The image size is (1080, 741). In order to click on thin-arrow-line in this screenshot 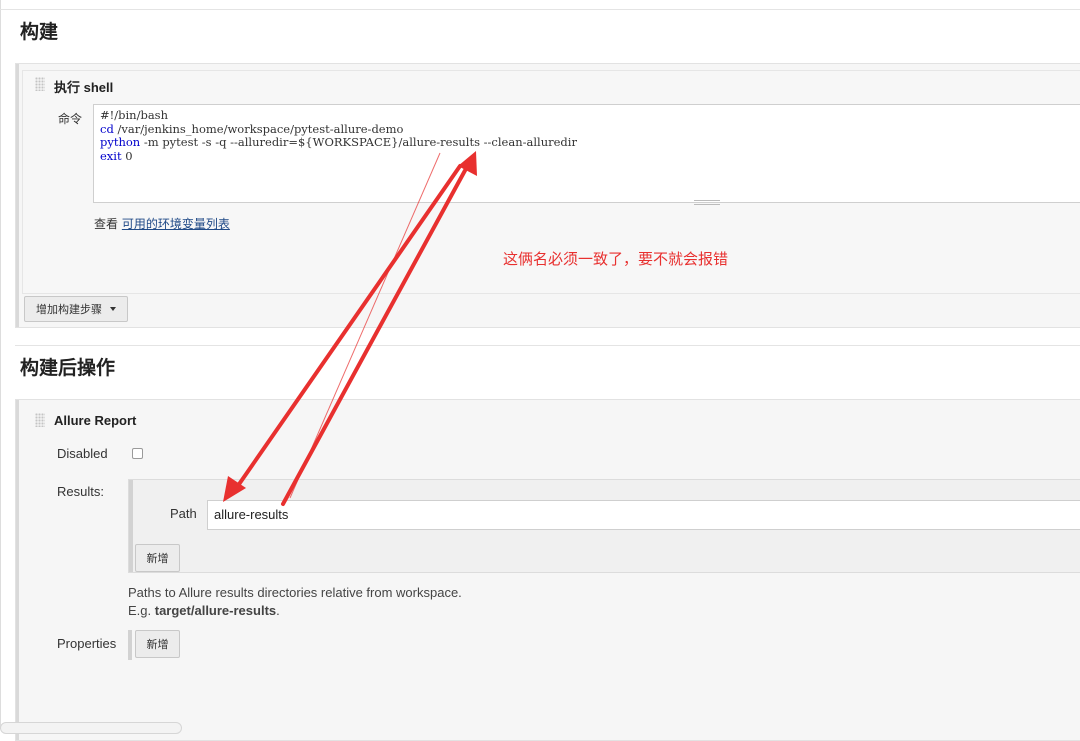, I will do `click(365, 325)`.